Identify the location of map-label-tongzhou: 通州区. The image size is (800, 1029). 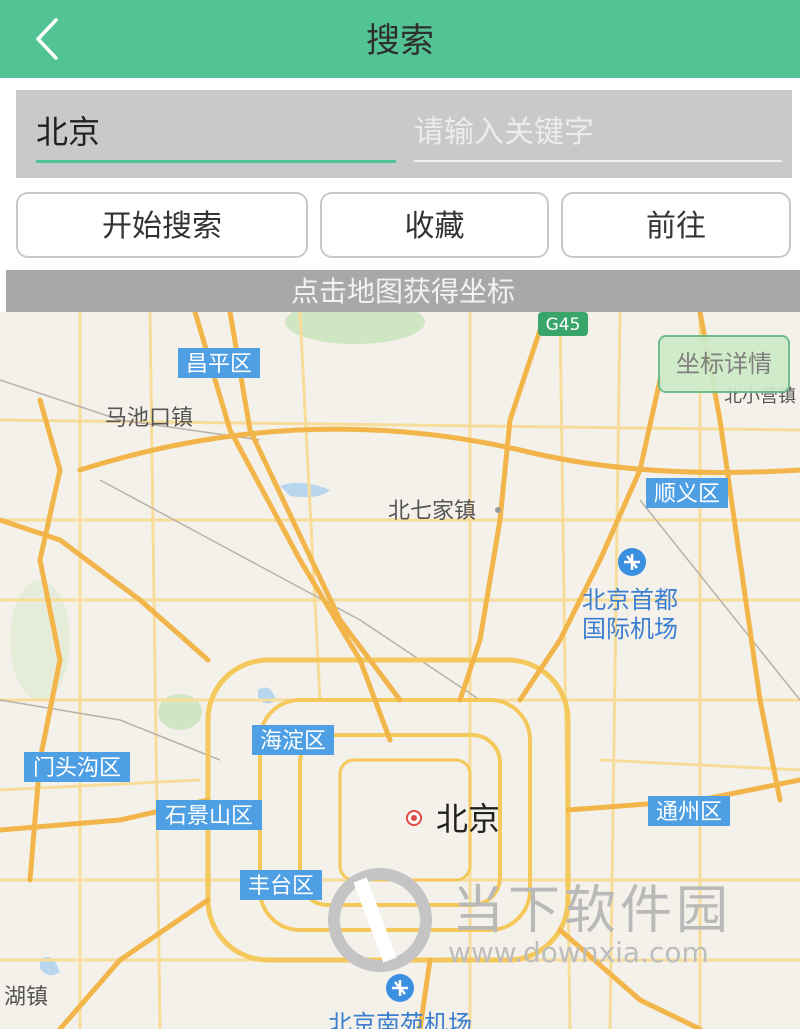
(689, 811).